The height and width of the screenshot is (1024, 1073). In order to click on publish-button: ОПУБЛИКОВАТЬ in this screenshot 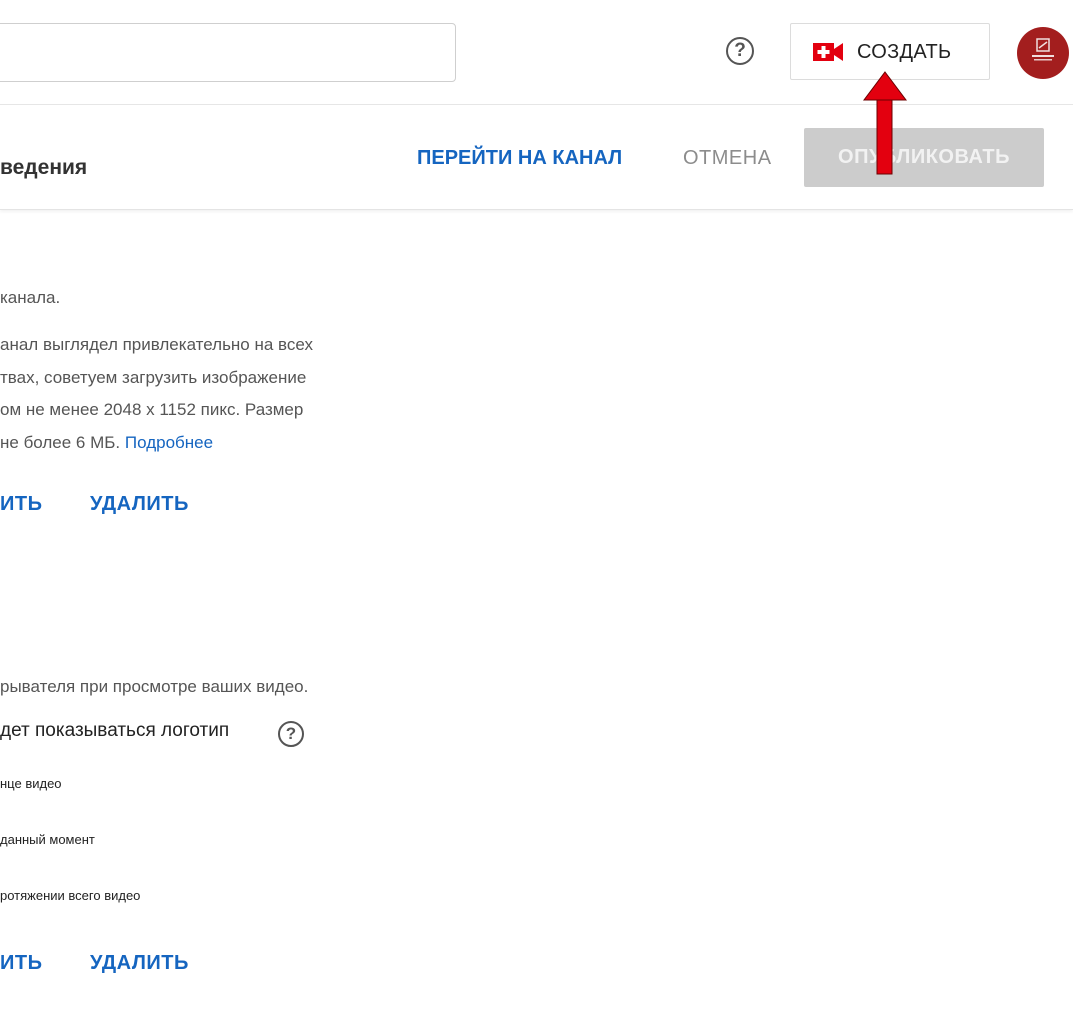, I will do `click(924, 157)`.